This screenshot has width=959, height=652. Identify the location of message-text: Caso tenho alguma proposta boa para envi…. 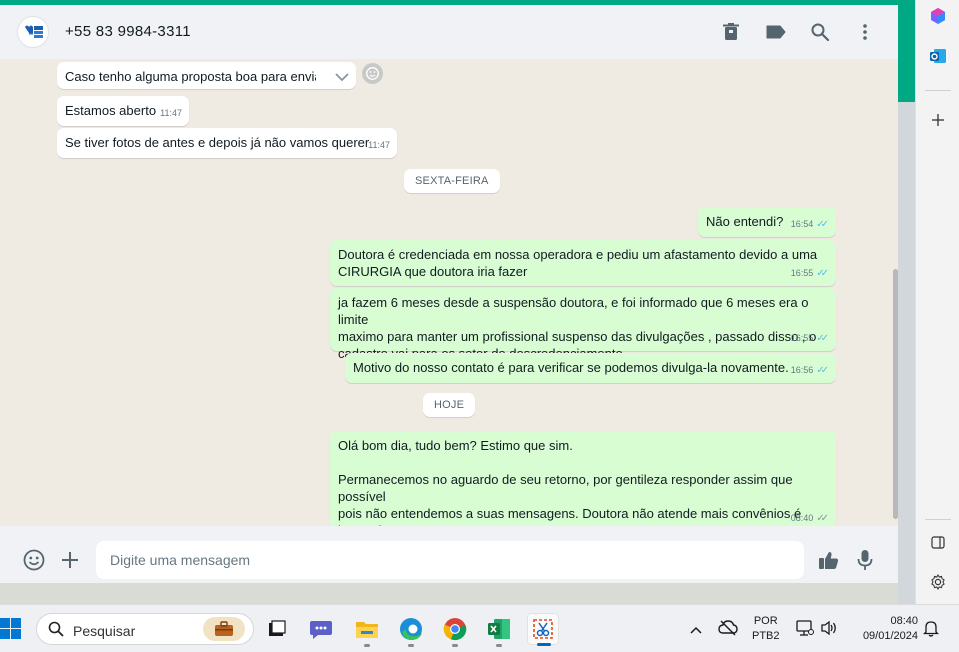
(190, 76).